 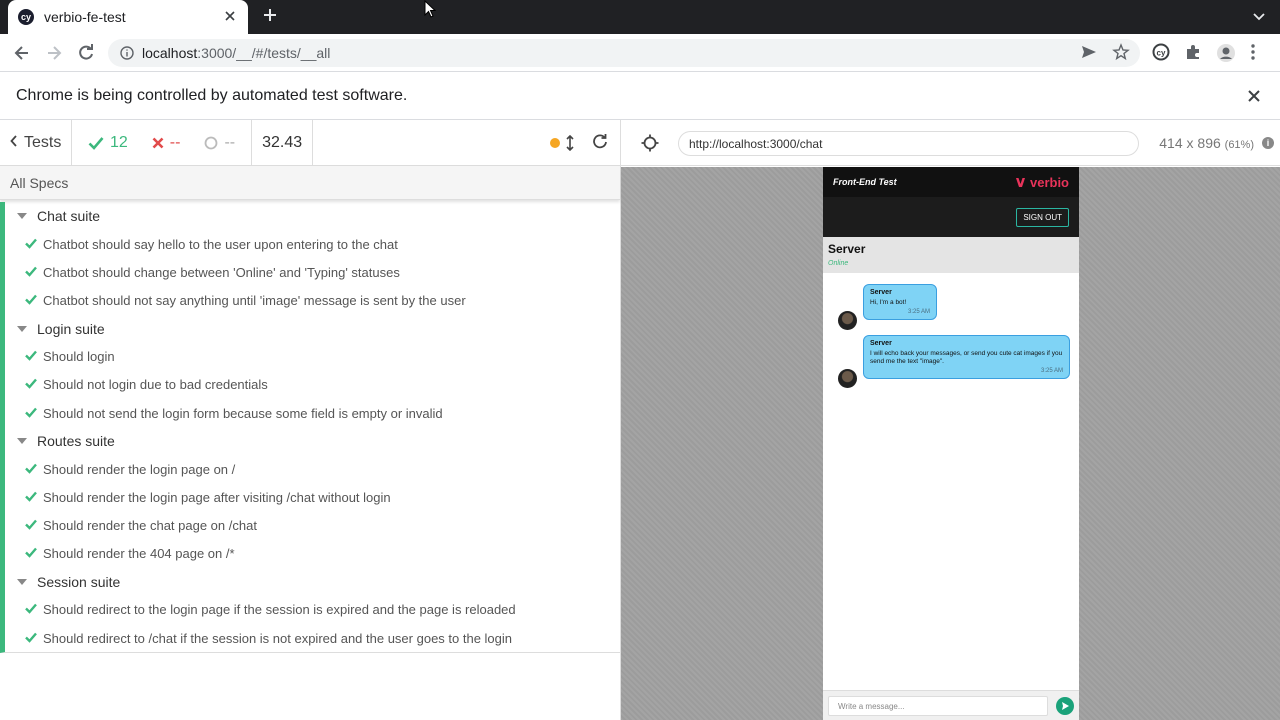 What do you see at coordinates (14, 143) in the screenshot?
I see `chevron-left-icon` at bounding box center [14, 143].